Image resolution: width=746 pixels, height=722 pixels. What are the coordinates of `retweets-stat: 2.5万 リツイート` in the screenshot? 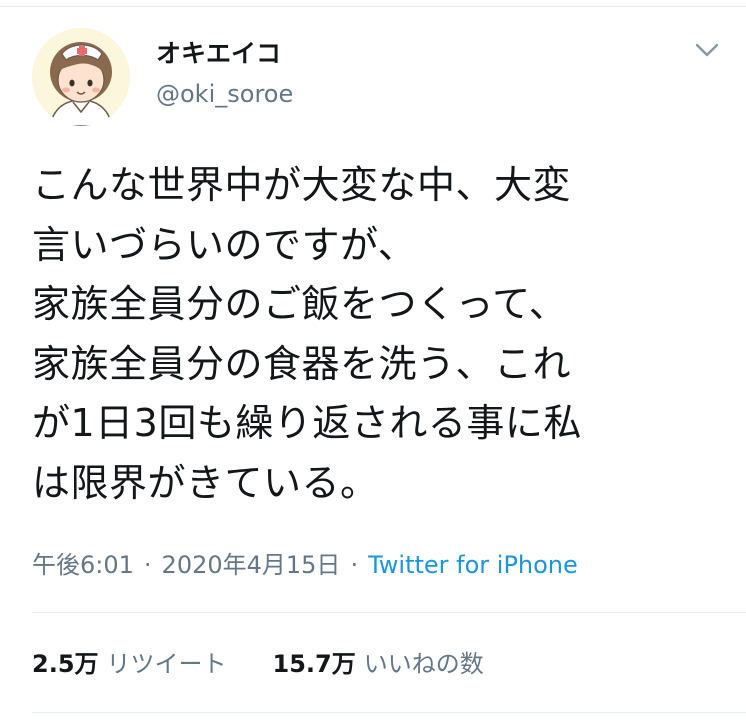 It's located at (129, 664).